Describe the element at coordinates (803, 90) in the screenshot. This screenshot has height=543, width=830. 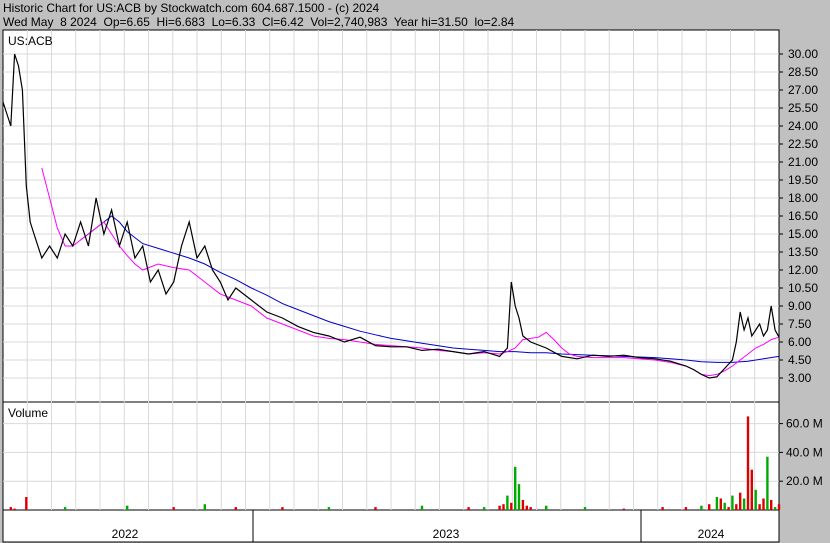
I see `price-tick-label: 27.00` at that location.